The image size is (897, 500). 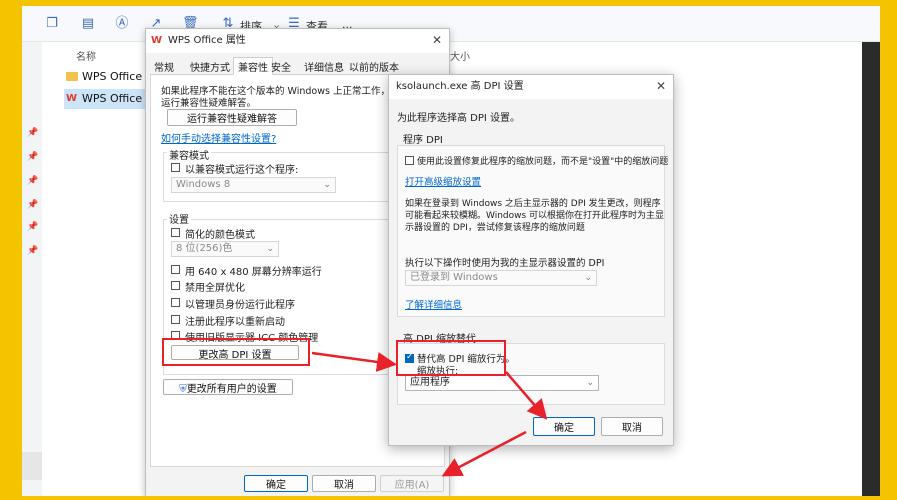 I want to click on advanced-scaling-link: 打开高级缩放设置, so click(x=443, y=181).